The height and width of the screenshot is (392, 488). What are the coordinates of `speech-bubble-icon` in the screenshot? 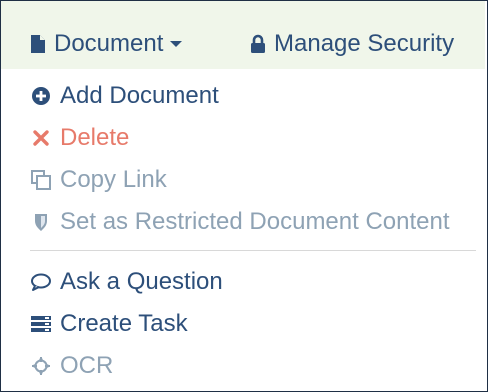 It's located at (41, 282).